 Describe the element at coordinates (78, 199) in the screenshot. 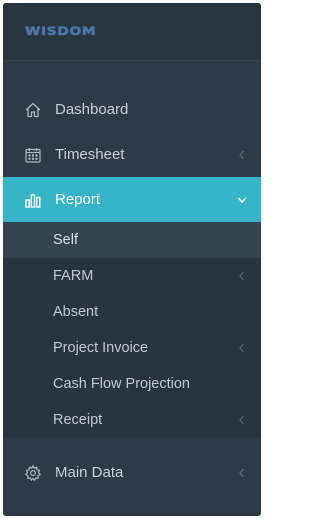

I see `sidebar-item-label: Report` at that location.